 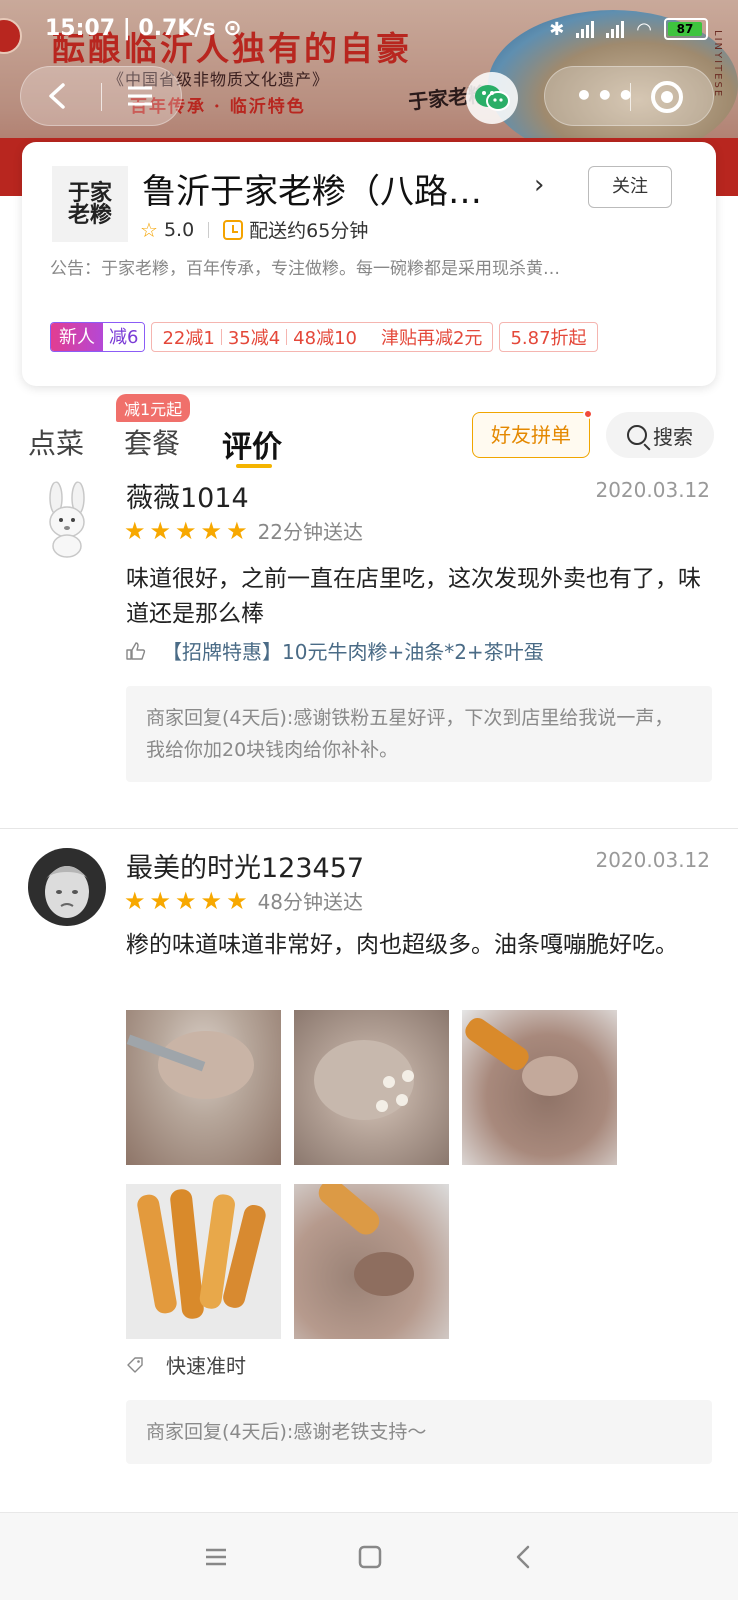 What do you see at coordinates (413, 596) in the screenshot?
I see `review-text: 味道很好，之前一直在店里吃，这次发现外卖也有了，味道还是那么棒` at bounding box center [413, 596].